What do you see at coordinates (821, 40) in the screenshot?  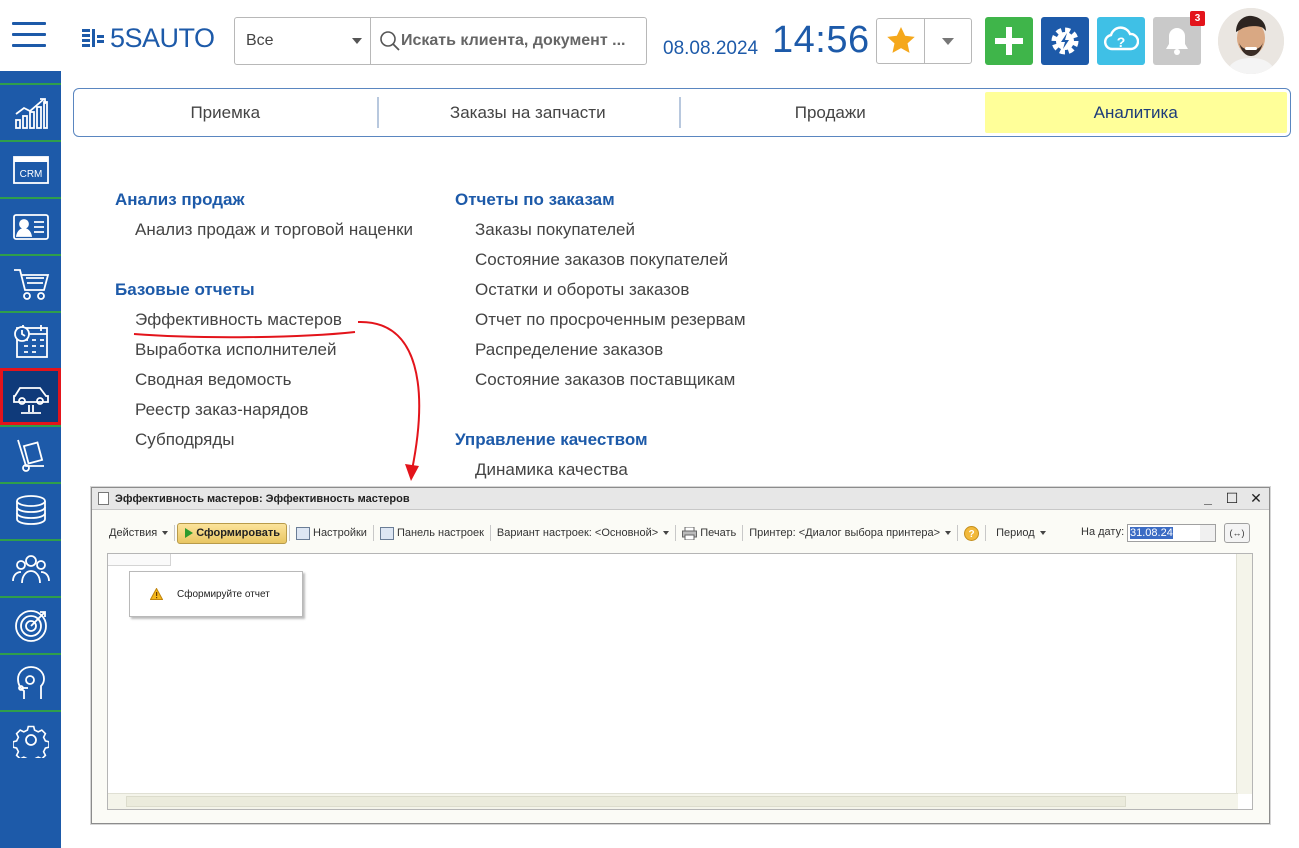 I see `current-time: 14:56` at bounding box center [821, 40].